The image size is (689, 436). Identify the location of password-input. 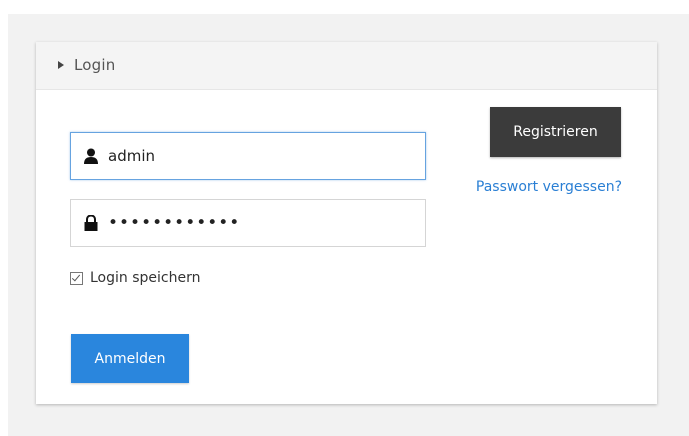
(260, 223).